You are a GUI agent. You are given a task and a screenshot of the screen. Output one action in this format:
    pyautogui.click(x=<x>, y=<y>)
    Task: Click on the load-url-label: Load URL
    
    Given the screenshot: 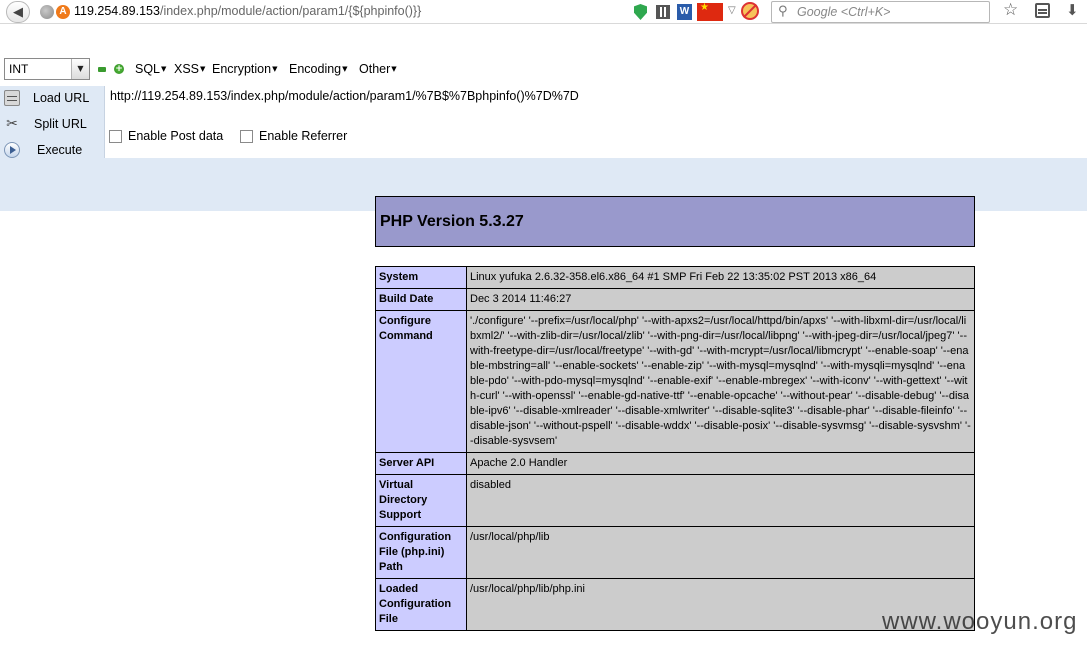 What is the action you would take?
    pyautogui.click(x=61, y=98)
    